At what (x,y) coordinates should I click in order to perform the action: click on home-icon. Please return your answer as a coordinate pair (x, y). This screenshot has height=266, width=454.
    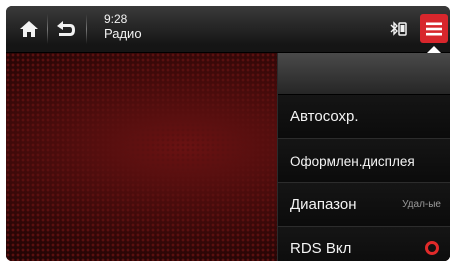
    Looking at the image, I should click on (29, 29).